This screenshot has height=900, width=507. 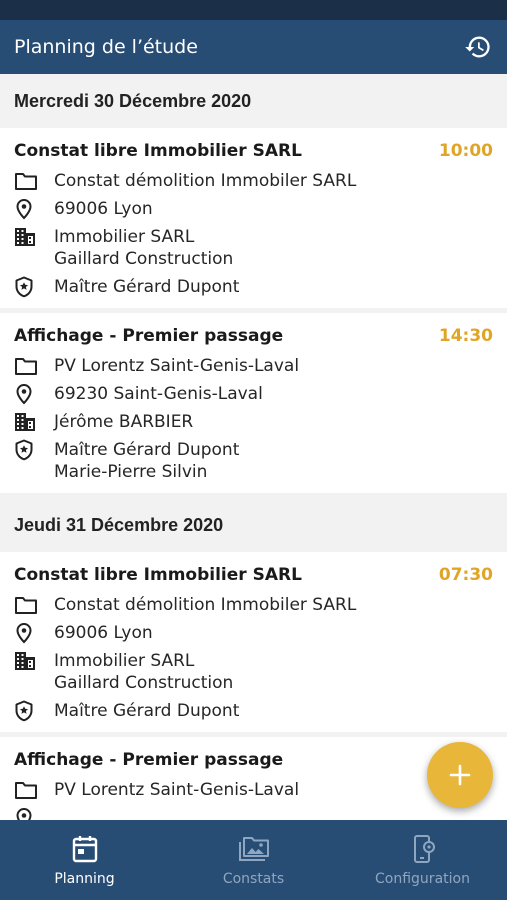 I want to click on history-button, so click(x=478, y=47).